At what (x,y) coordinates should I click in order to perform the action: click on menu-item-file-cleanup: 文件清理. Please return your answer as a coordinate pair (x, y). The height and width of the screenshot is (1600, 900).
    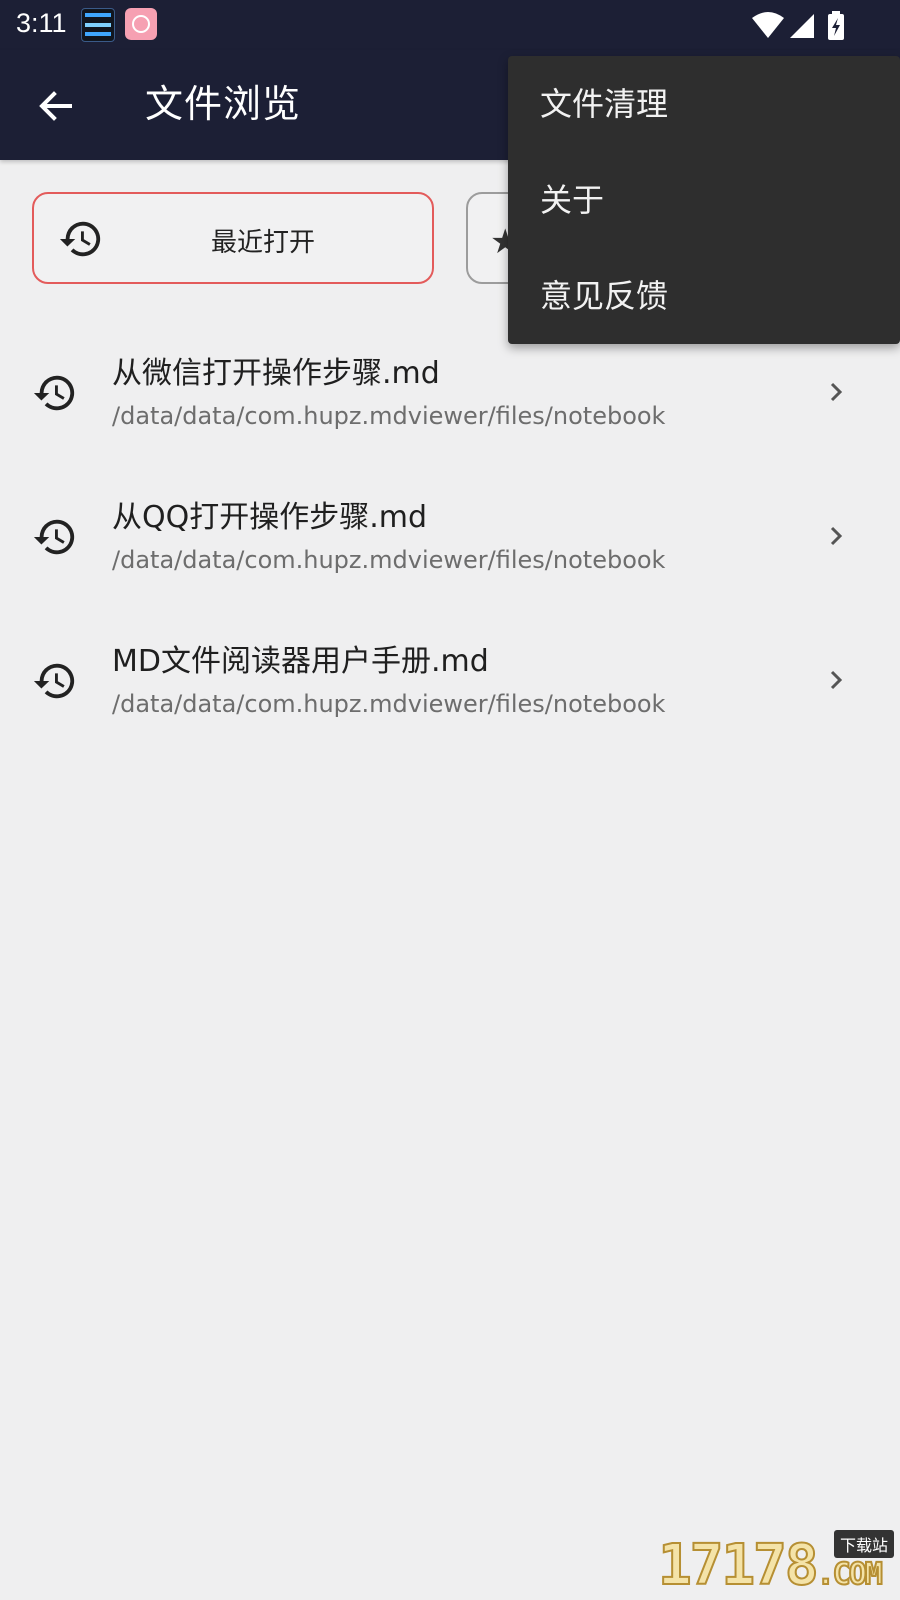
    Looking at the image, I should click on (704, 104).